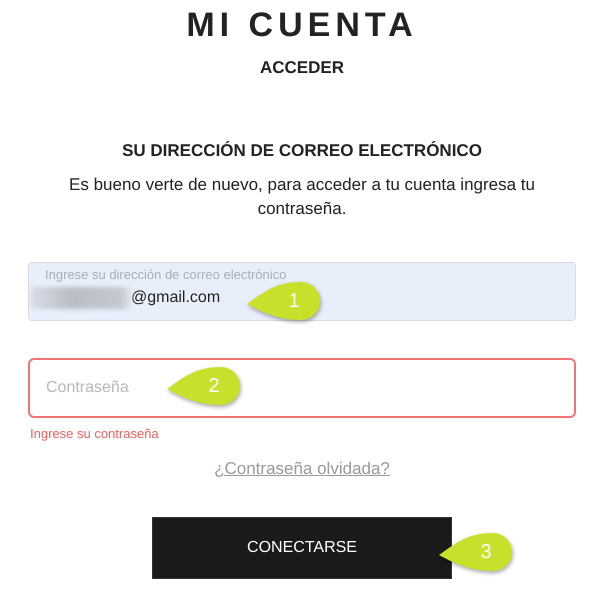  Describe the element at coordinates (302, 25) in the screenshot. I see `page-title: MI CUENTA` at that location.